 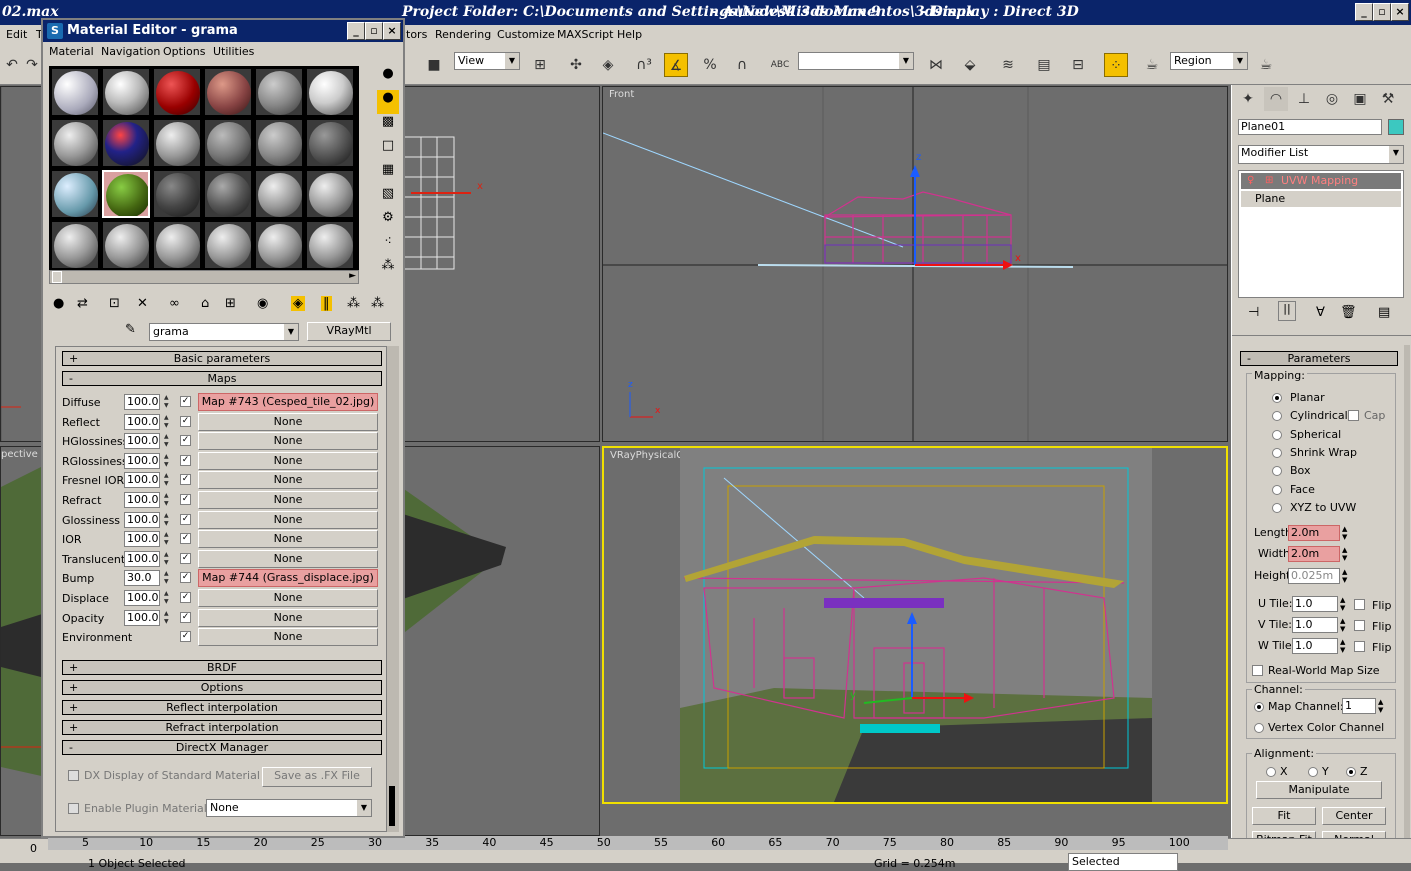 What do you see at coordinates (1319, 790) in the screenshot?
I see `manipulate-button: Manipulate` at bounding box center [1319, 790].